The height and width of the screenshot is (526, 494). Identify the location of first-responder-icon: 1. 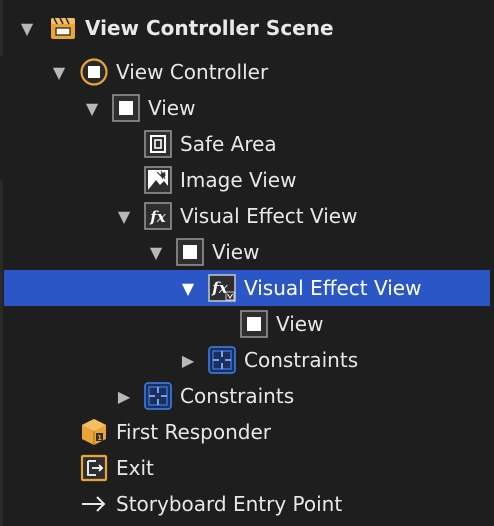
(94, 432).